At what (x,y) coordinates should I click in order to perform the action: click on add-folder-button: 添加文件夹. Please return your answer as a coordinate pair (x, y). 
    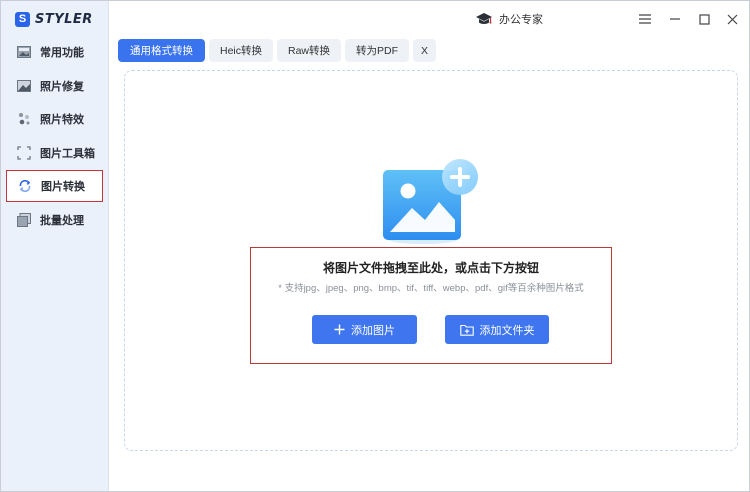
    Looking at the image, I should click on (497, 329).